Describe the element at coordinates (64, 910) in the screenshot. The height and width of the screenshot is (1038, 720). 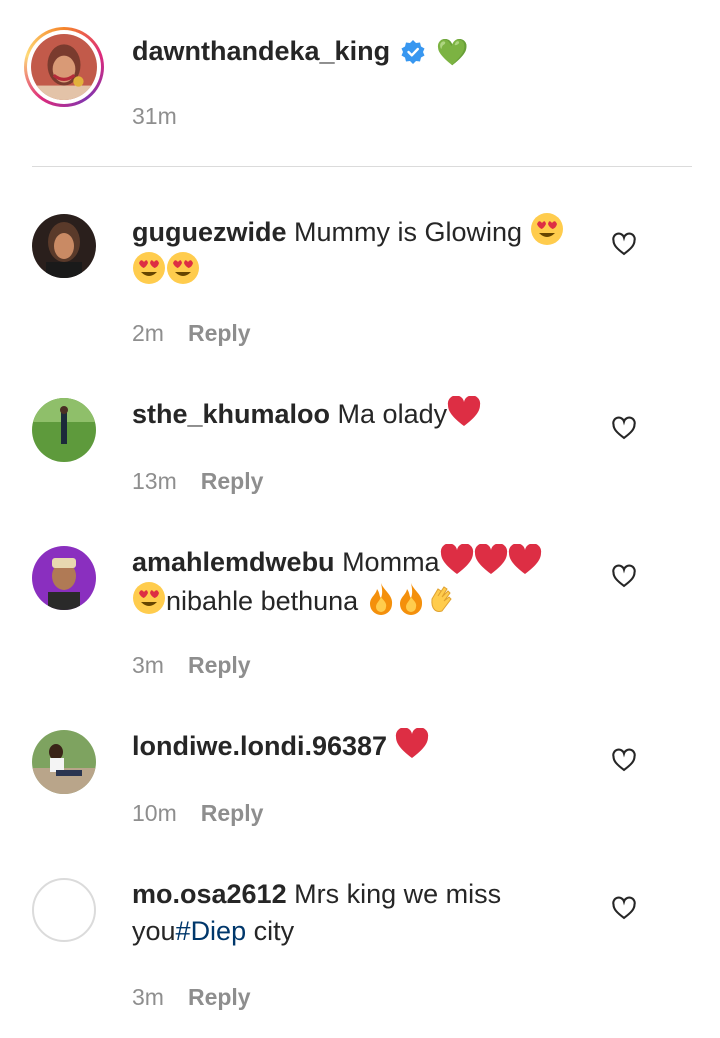
I see `commenter-avatar-empty` at that location.